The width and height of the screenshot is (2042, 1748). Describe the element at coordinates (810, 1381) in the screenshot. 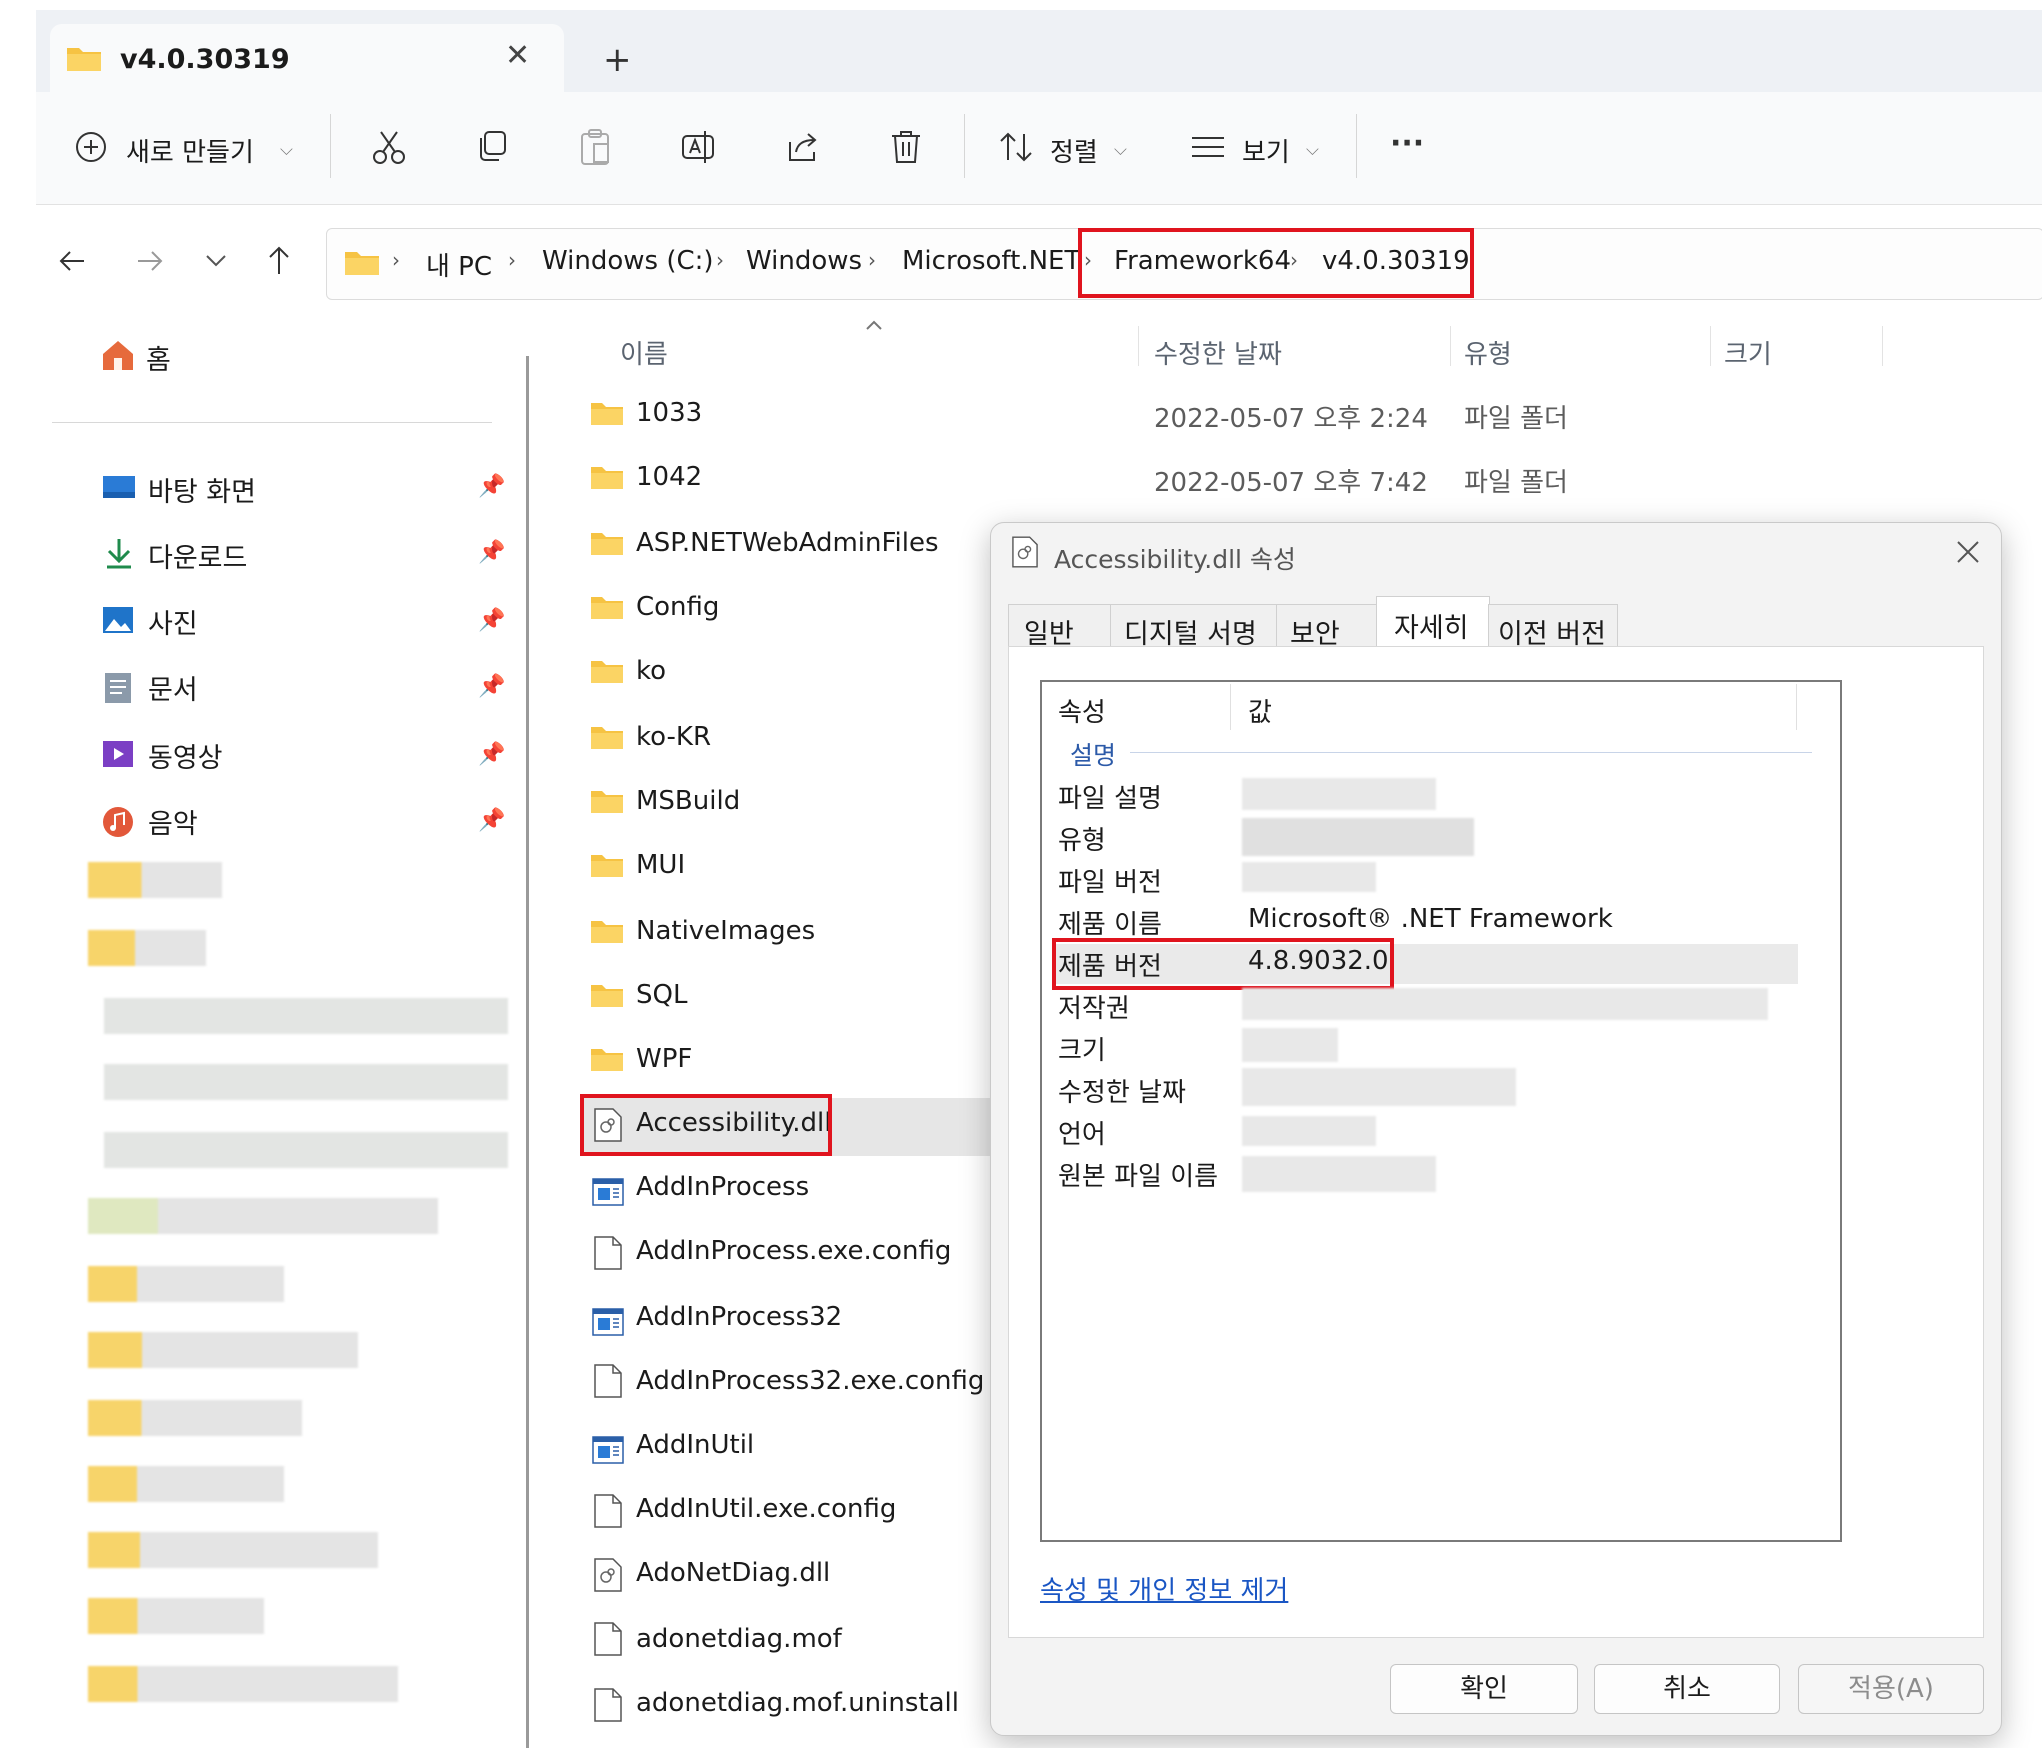

I see `file-name: AddInProcess32.exe.config` at that location.